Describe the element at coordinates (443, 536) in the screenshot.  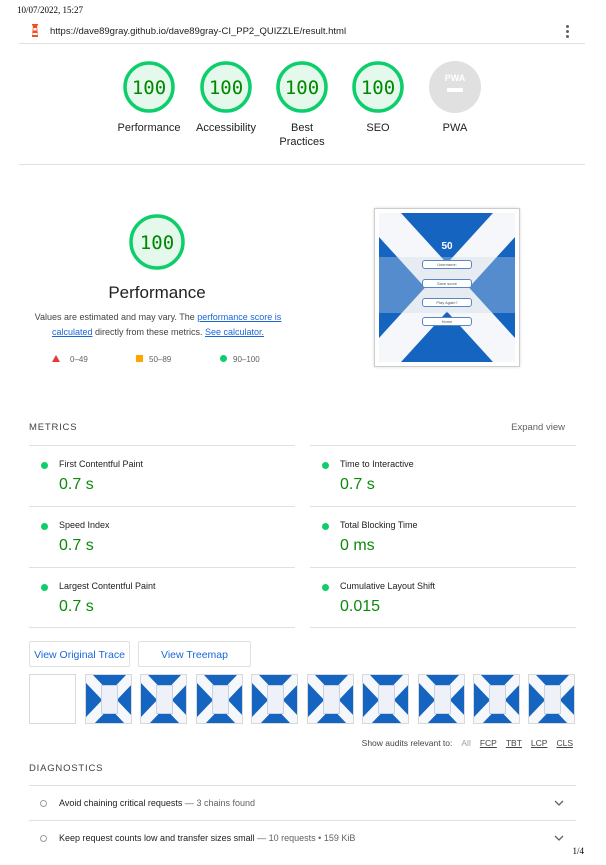
I see `metric-tbt: Total Blocking Time 0 ms` at that location.